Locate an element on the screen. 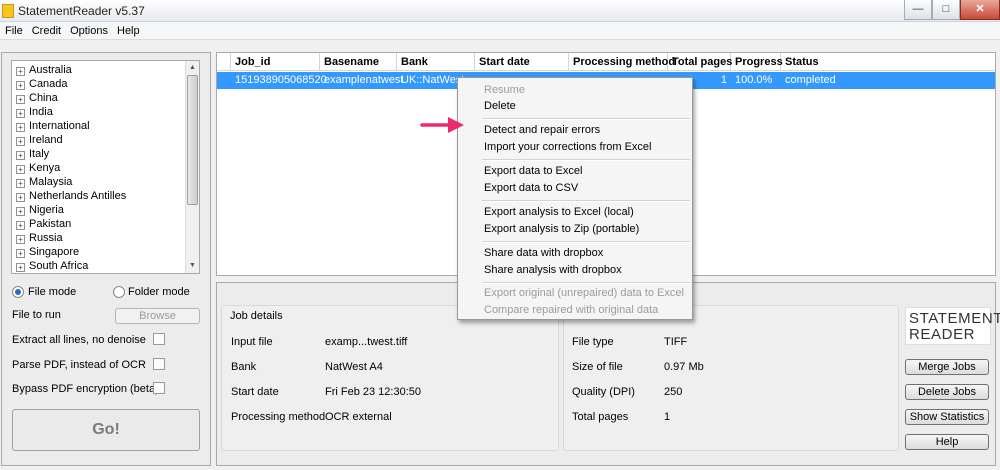 The image size is (1000, 470). tree-item: + Nigeria is located at coordinates (40, 210).